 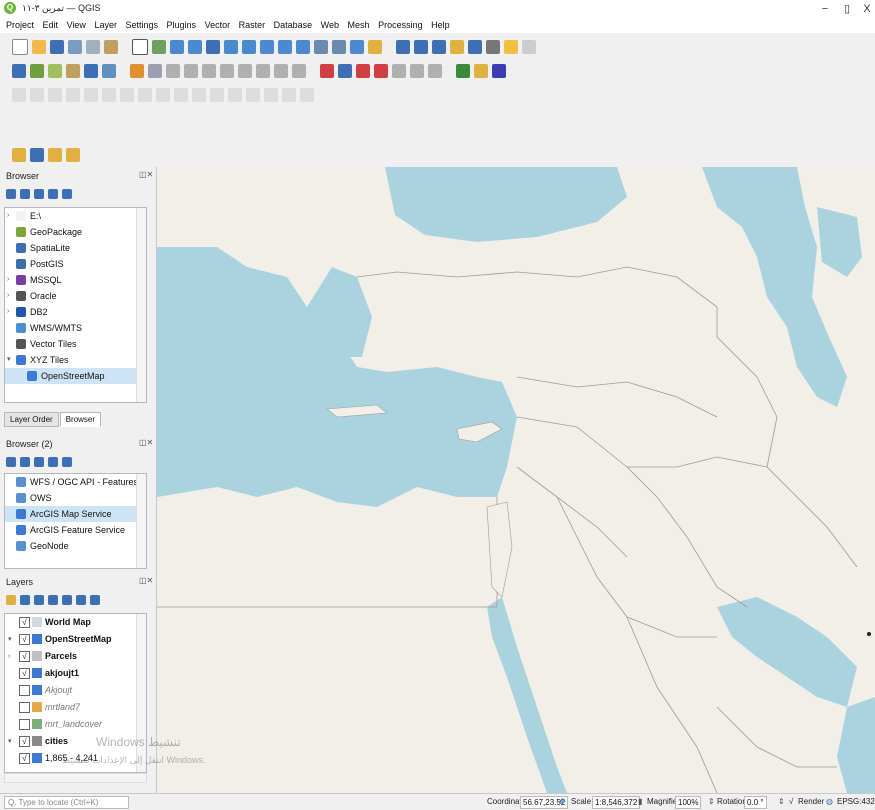 What do you see at coordinates (155, 71) in the screenshot?
I see `save-edits-icon` at bounding box center [155, 71].